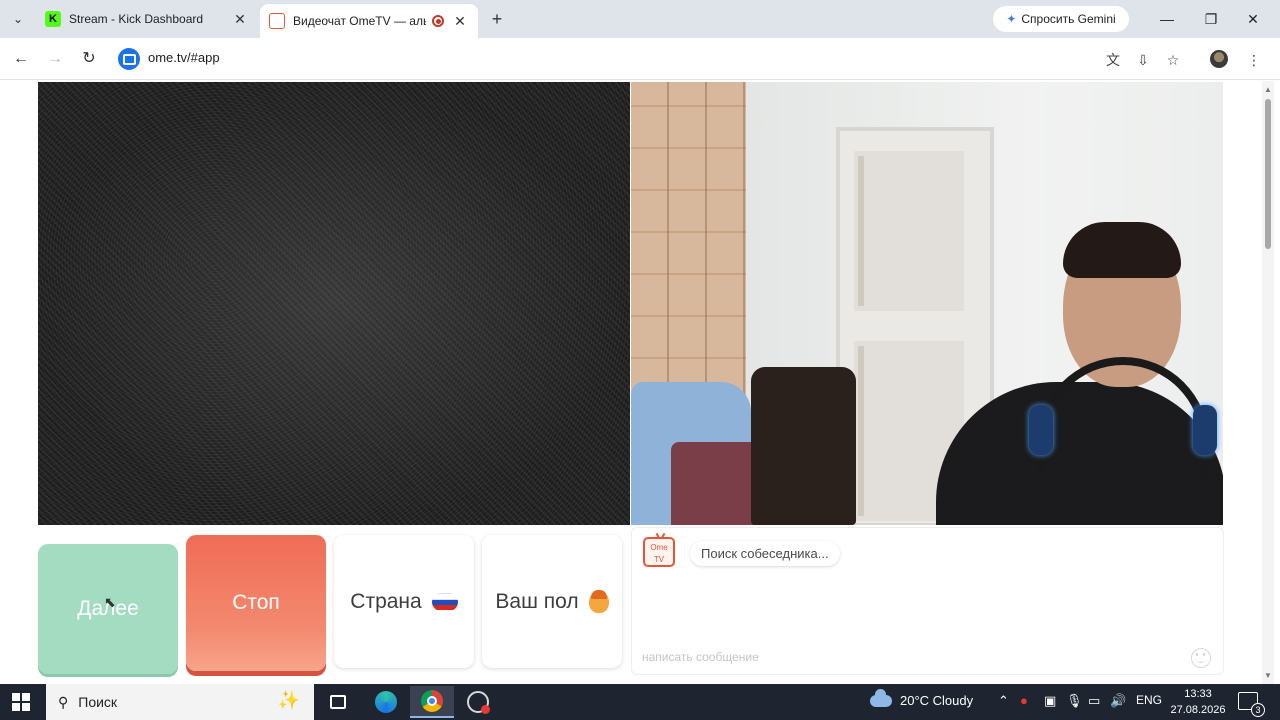  I want to click on country-filter-button: Страна, so click(404, 601).